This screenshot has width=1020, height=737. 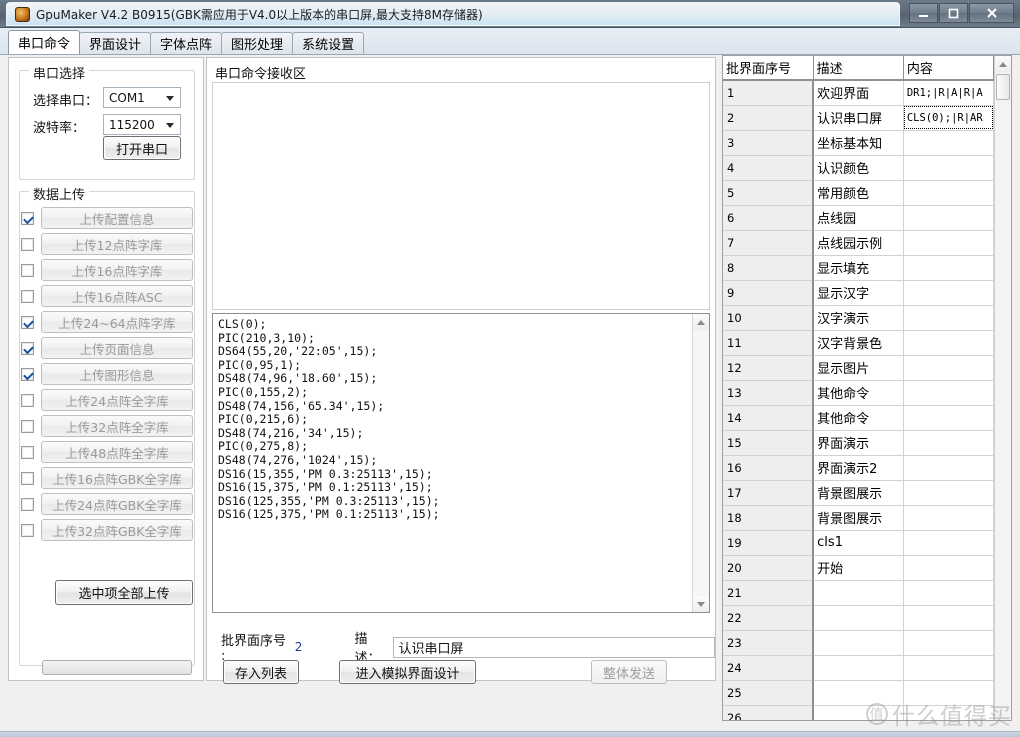 I want to click on upload-item-button: 上传24点阵GBK全字库, so click(x=117, y=504).